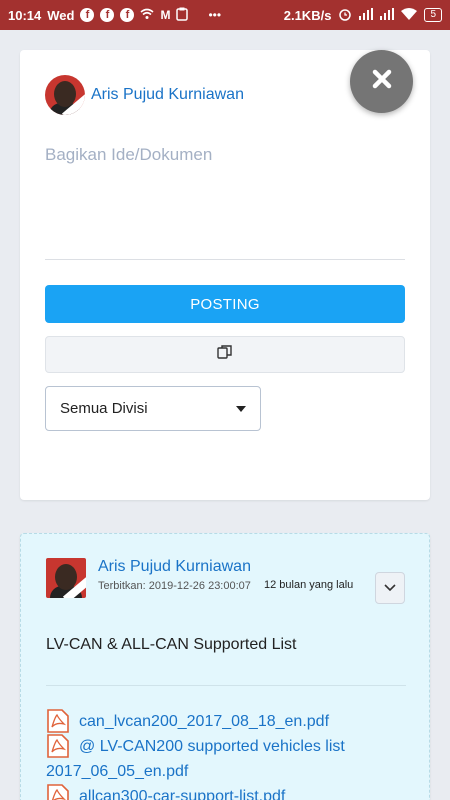 Image resolution: width=450 pixels, height=800 pixels. What do you see at coordinates (309, 585) in the screenshot?
I see `post-relative-time: 12 bulan yang lalu` at bounding box center [309, 585].